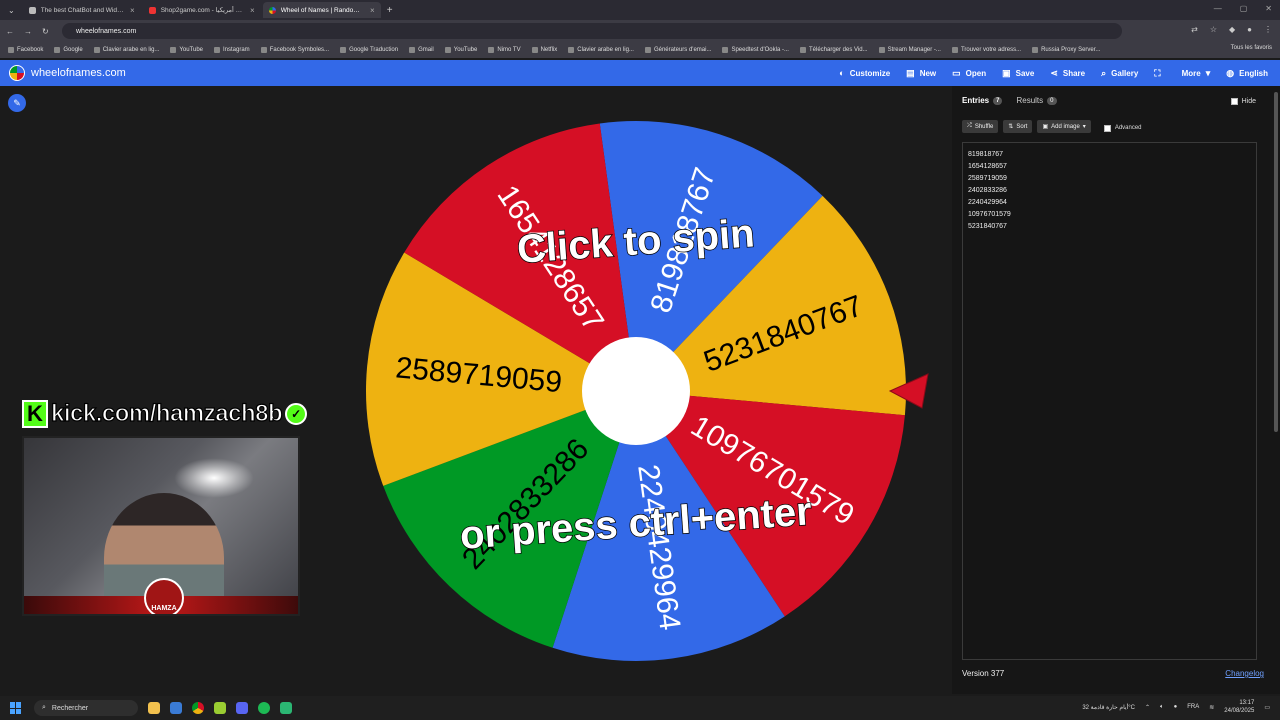 This screenshot has width=1280, height=720. Describe the element at coordinates (636, 391) in the screenshot. I see `wheel-center-hub` at that location.